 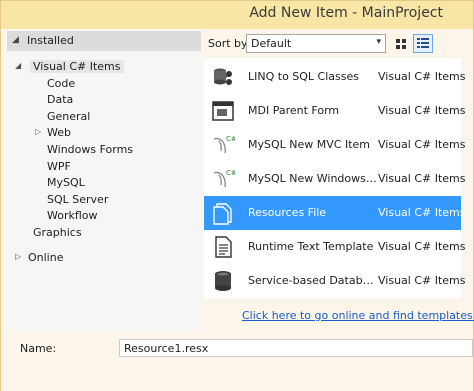 I want to click on sort-by-dropdown: Default ▾, so click(x=316, y=43).